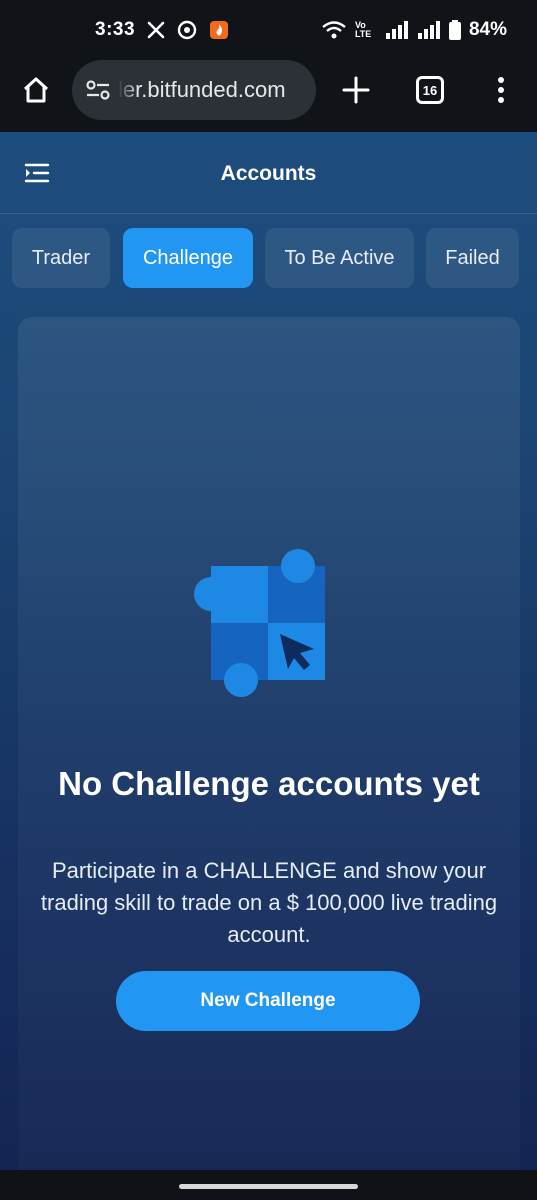  I want to click on empty-accounts-illustration, so click(262, 625).